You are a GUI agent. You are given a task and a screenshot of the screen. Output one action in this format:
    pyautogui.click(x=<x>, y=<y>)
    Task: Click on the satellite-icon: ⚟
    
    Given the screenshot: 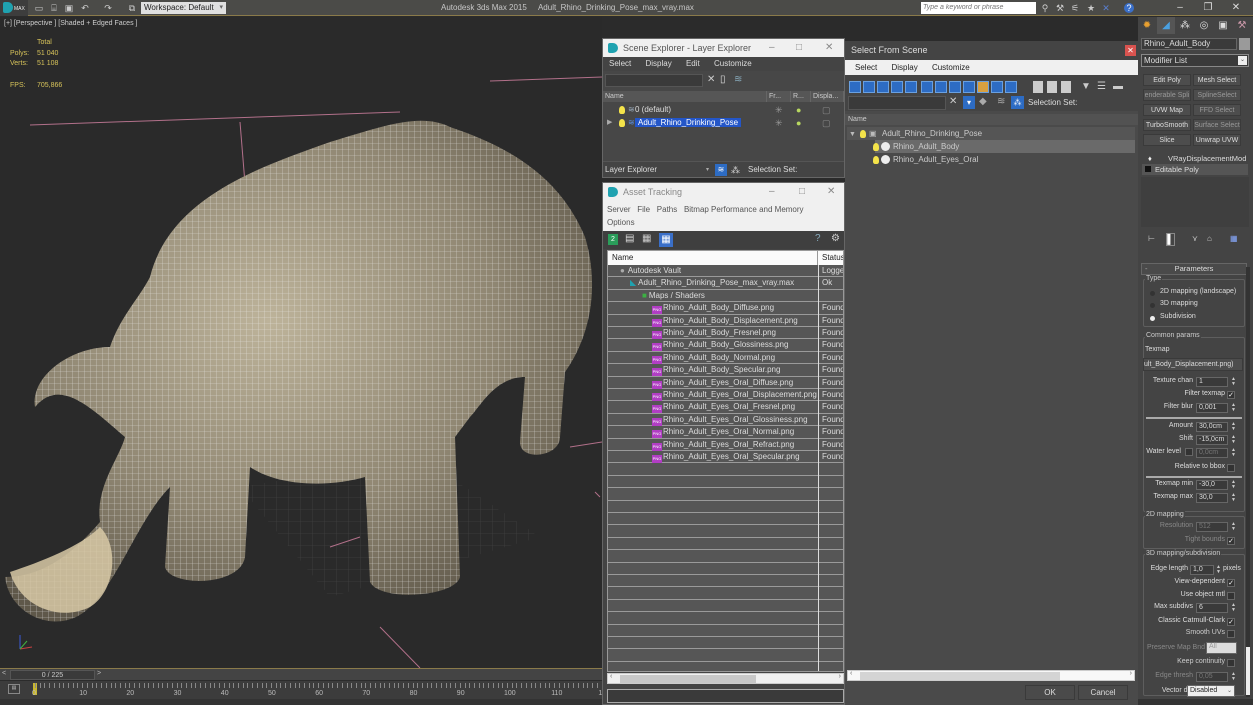 What is the action you would take?
    pyautogui.click(x=1075, y=8)
    